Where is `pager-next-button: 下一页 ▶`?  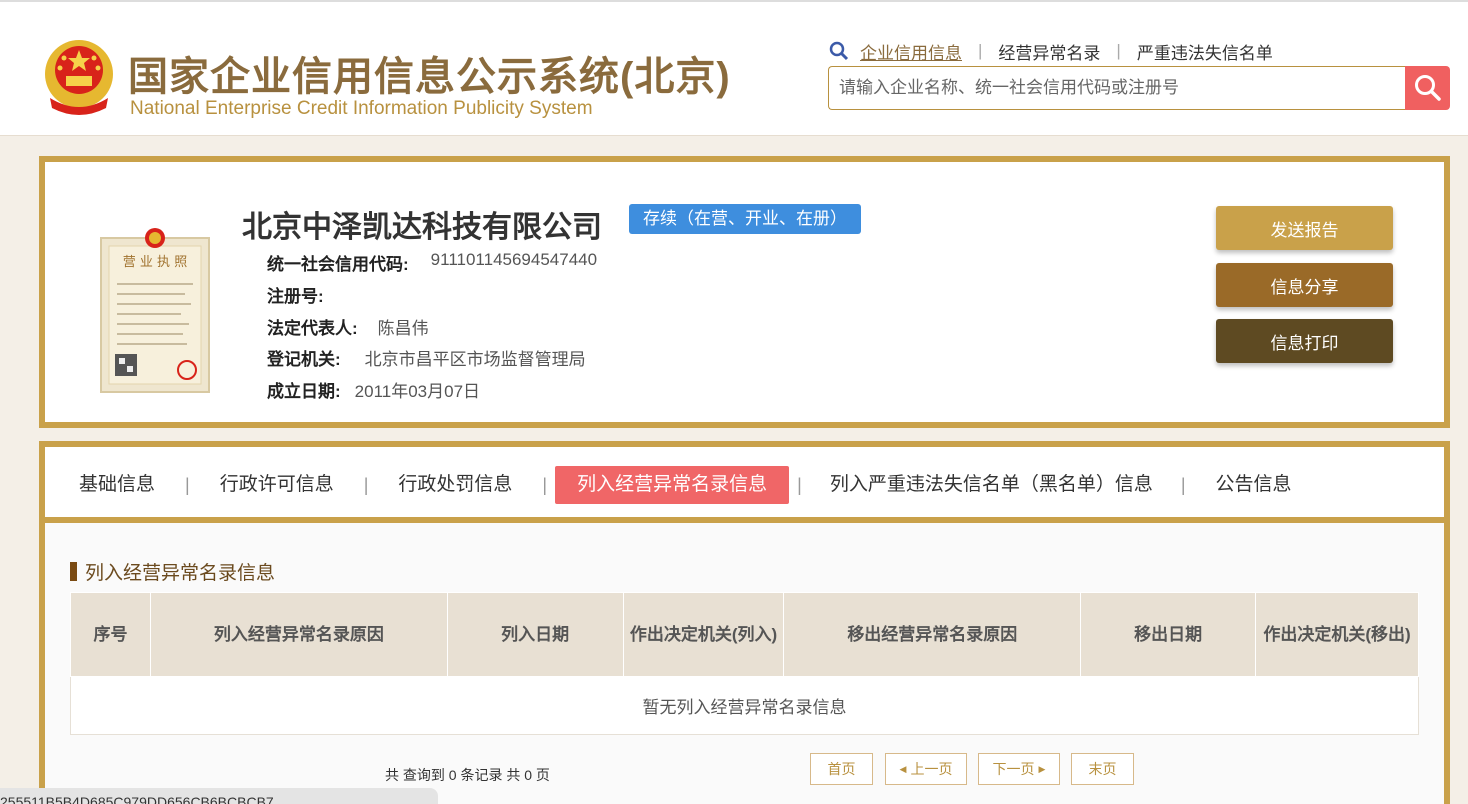
pager-next-button: 下一页 ▶ is located at coordinates (1019, 769).